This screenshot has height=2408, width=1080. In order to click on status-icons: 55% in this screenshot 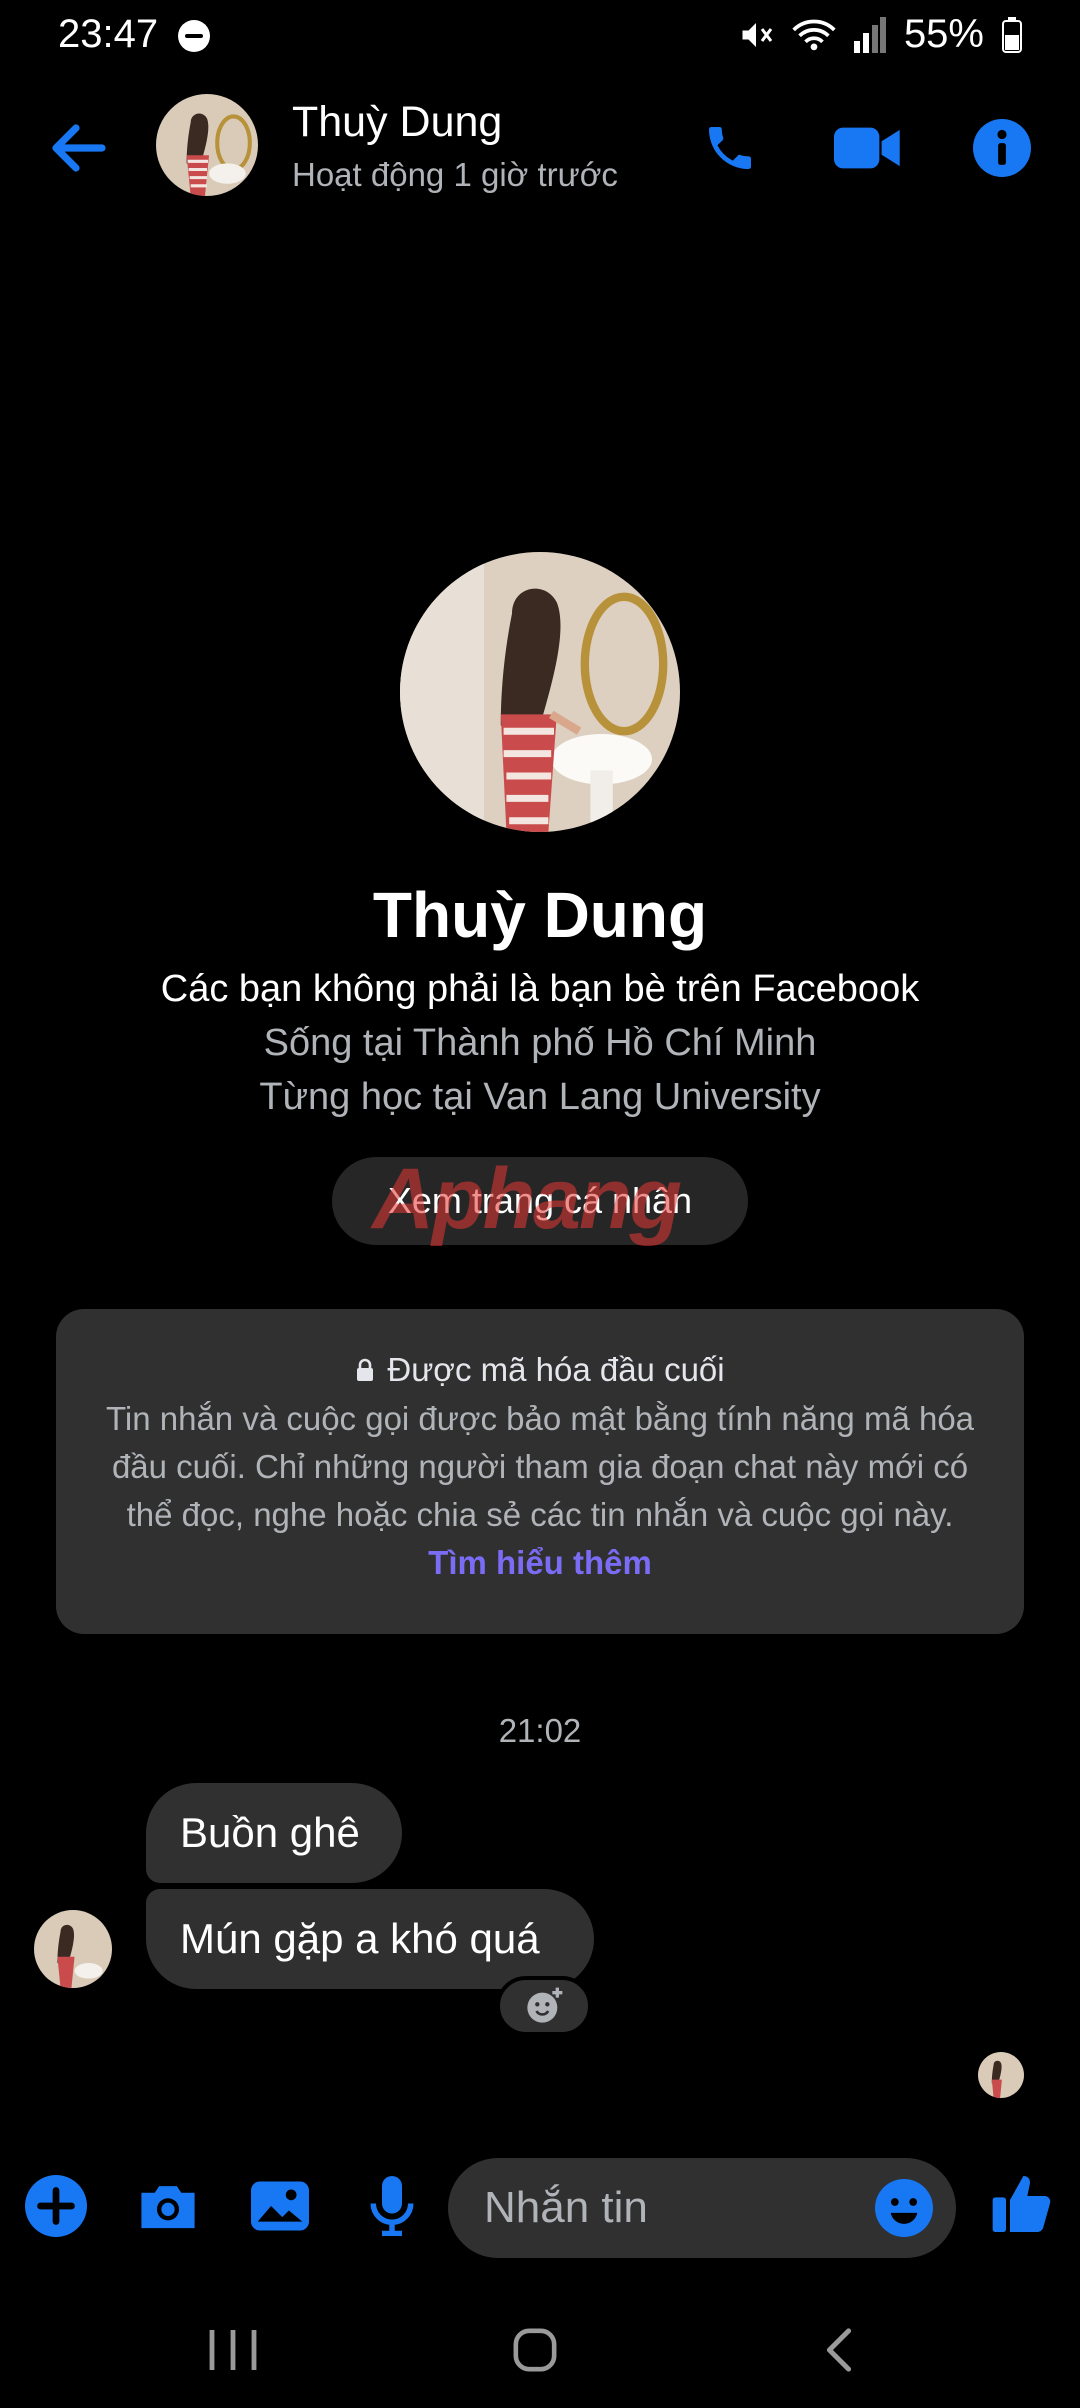, I will do `click(880, 34)`.